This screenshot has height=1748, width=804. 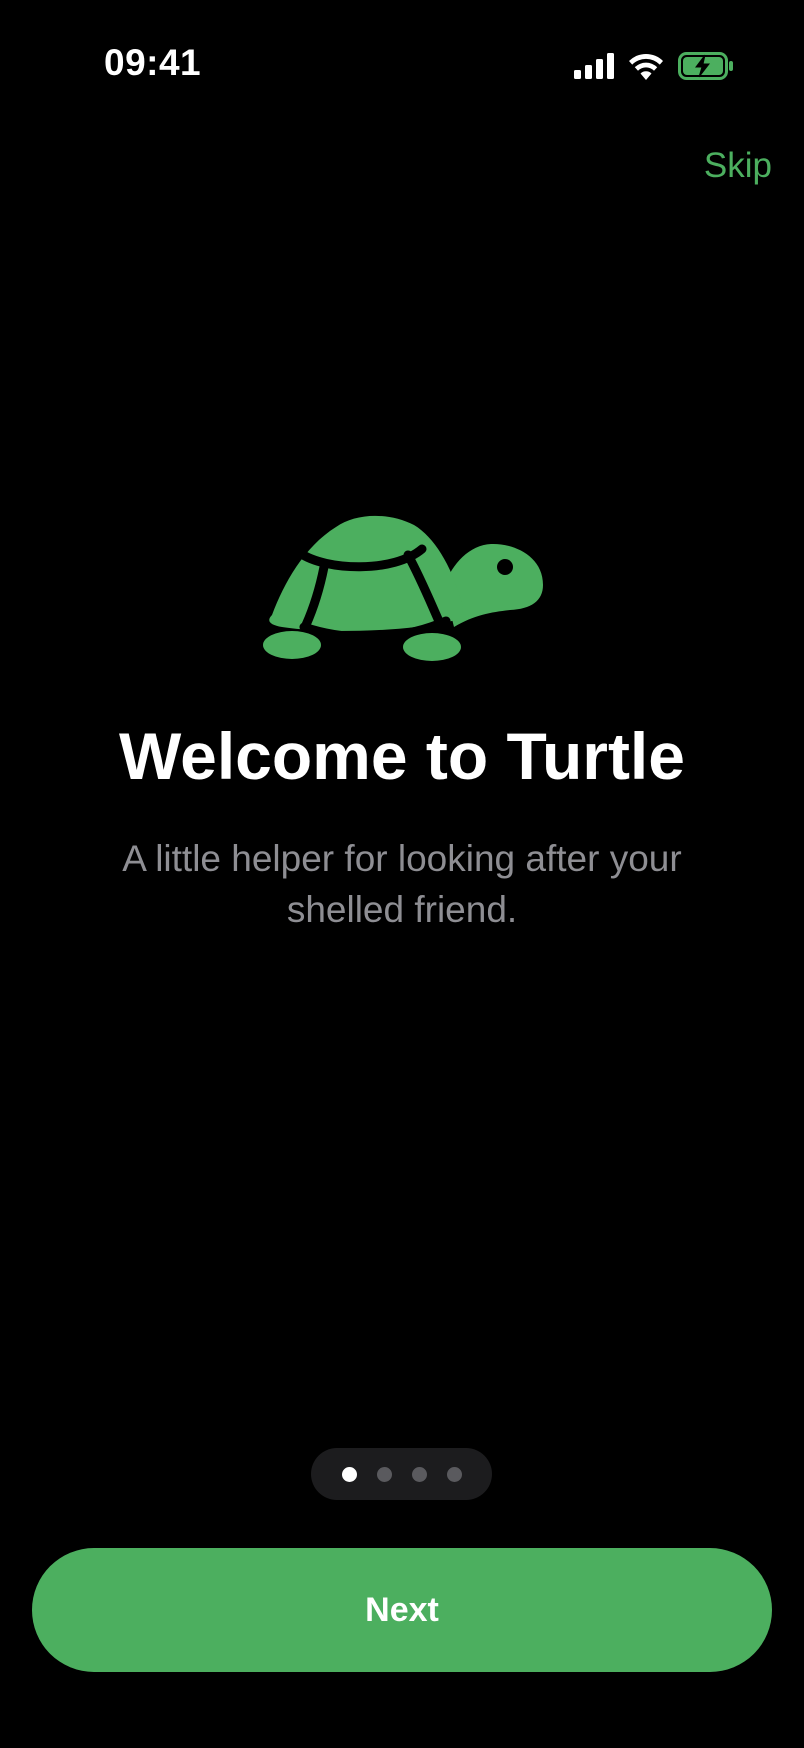 I want to click on cellular-signal-icon, so click(x=594, y=66).